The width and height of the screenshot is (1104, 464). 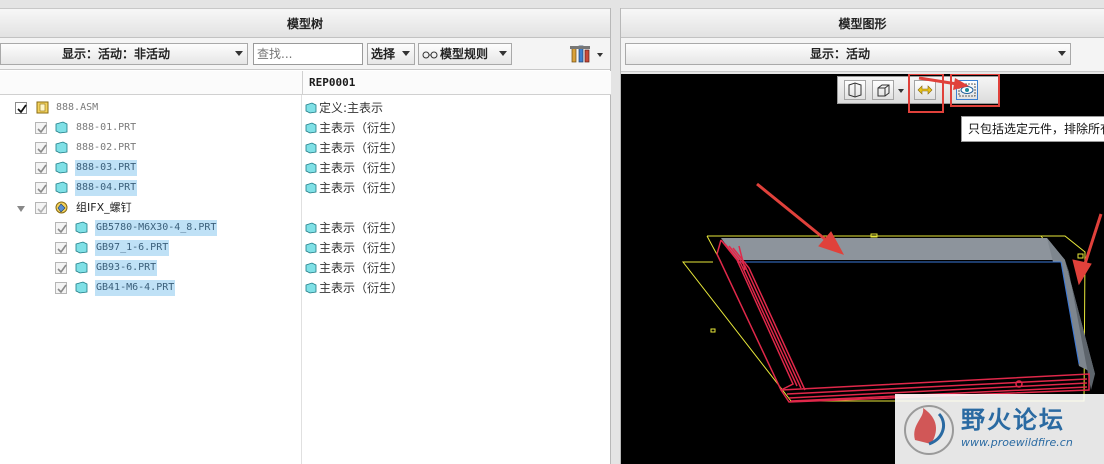 What do you see at coordinates (943, 83) in the screenshot?
I see `annotation-arrow-icon` at bounding box center [943, 83].